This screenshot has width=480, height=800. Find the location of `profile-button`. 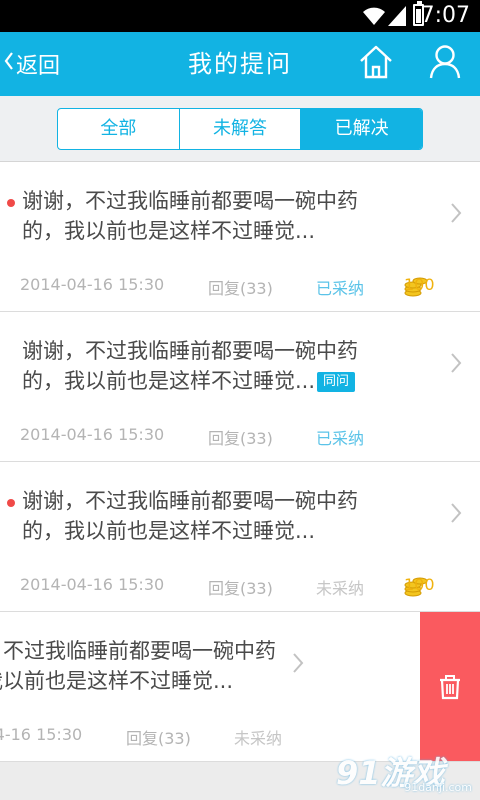

profile-button is located at coordinates (445, 63).